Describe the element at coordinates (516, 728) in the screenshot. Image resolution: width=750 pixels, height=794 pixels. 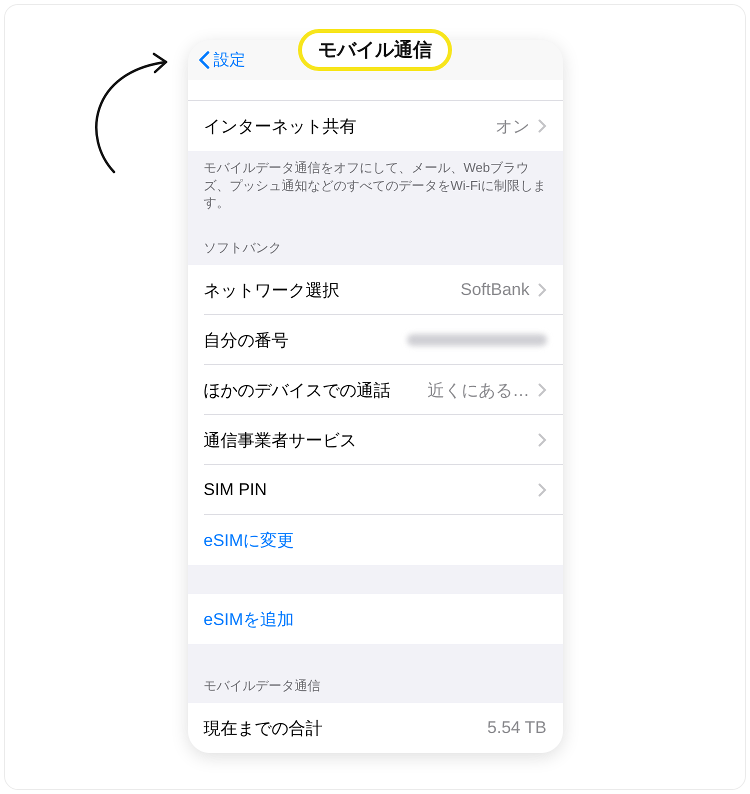
I see `row-value: 5.54 TB` at that location.